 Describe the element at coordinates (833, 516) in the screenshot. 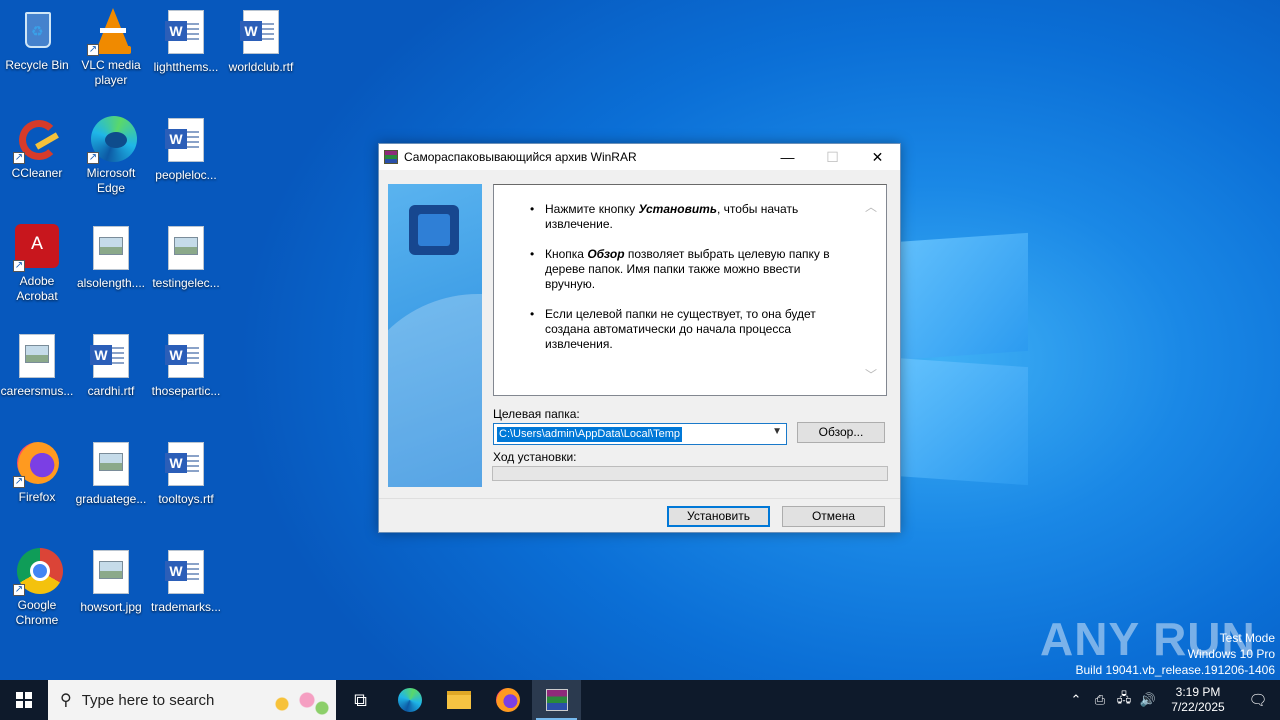

I see `cancel-button: Отмена` at that location.